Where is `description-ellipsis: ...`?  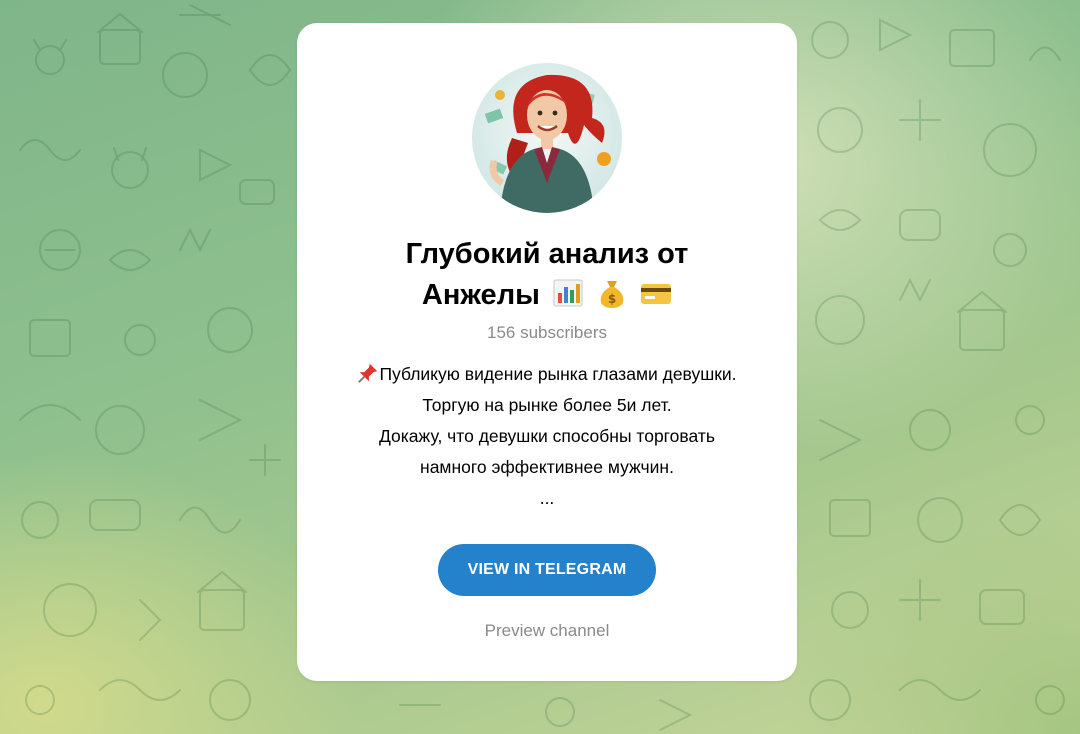 description-ellipsis: ... is located at coordinates (547, 498).